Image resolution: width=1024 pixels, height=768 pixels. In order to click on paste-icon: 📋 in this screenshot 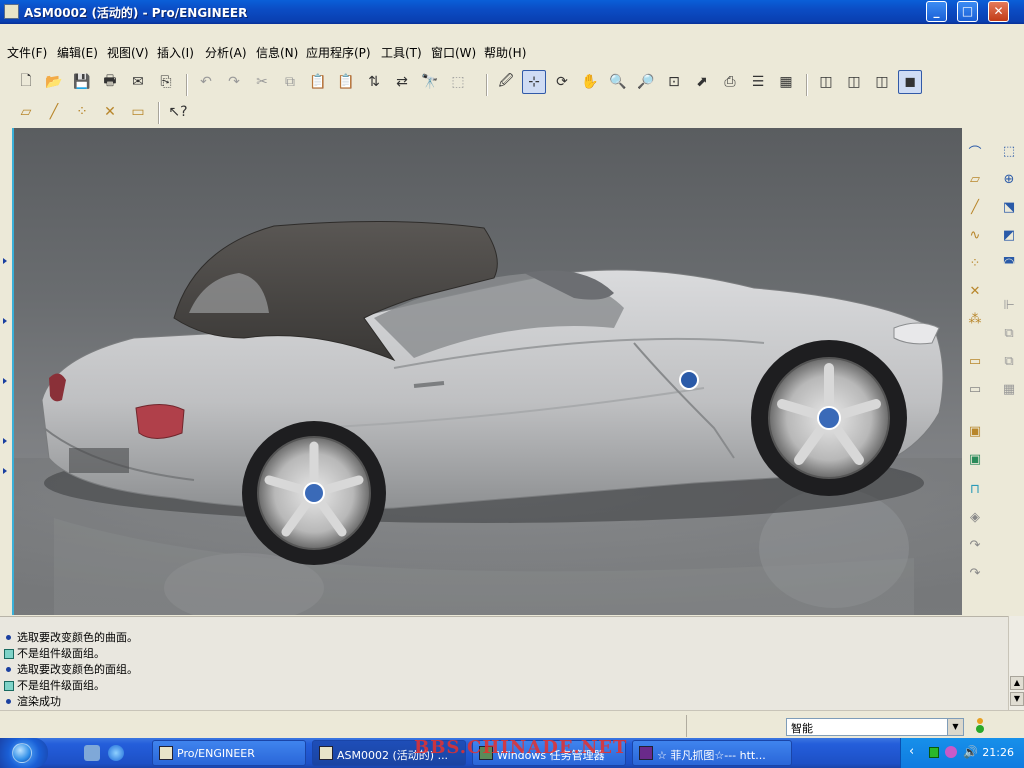, I will do `click(318, 82)`.